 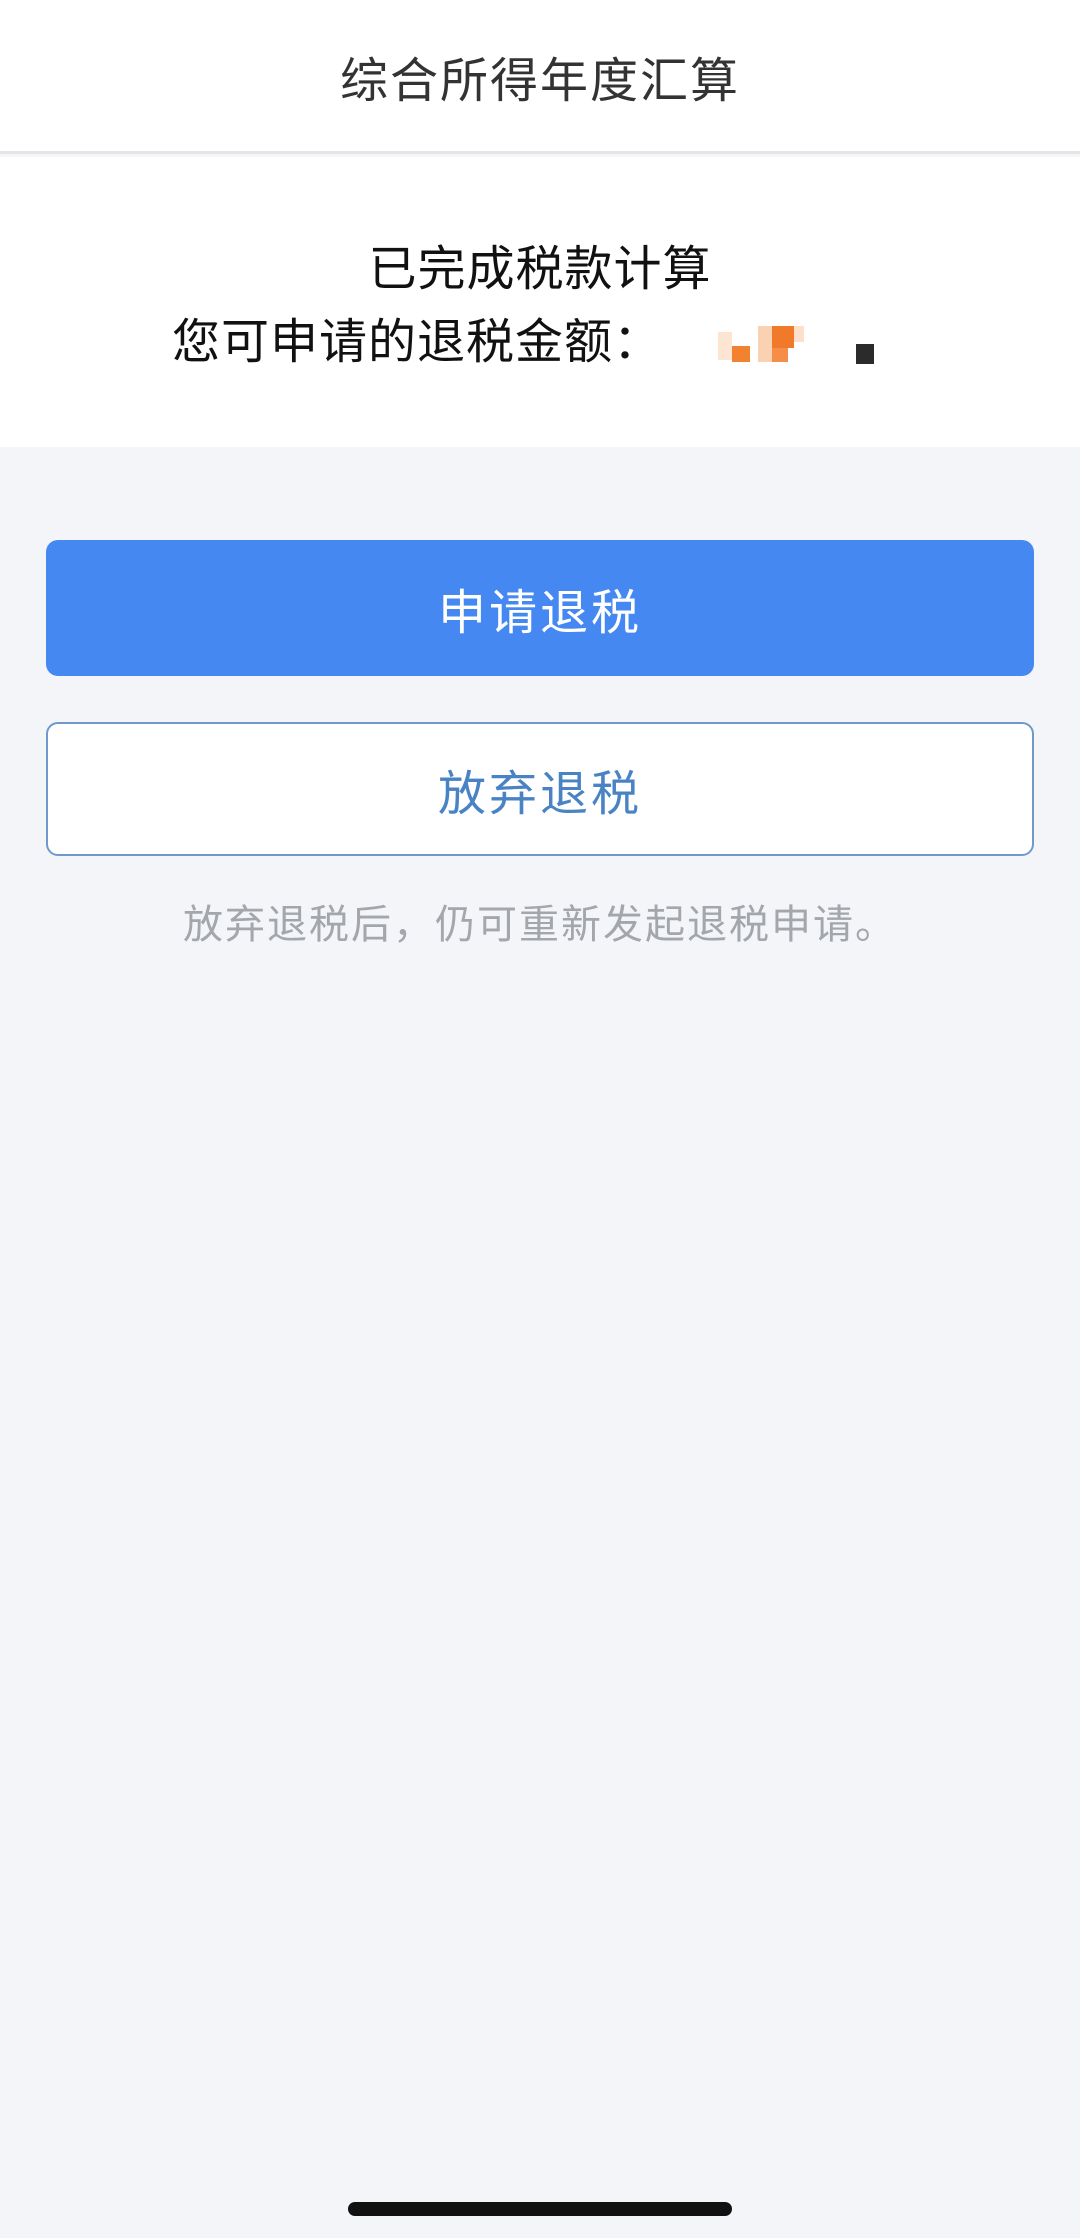 I want to click on refund-amount-redacted, so click(x=818, y=342).